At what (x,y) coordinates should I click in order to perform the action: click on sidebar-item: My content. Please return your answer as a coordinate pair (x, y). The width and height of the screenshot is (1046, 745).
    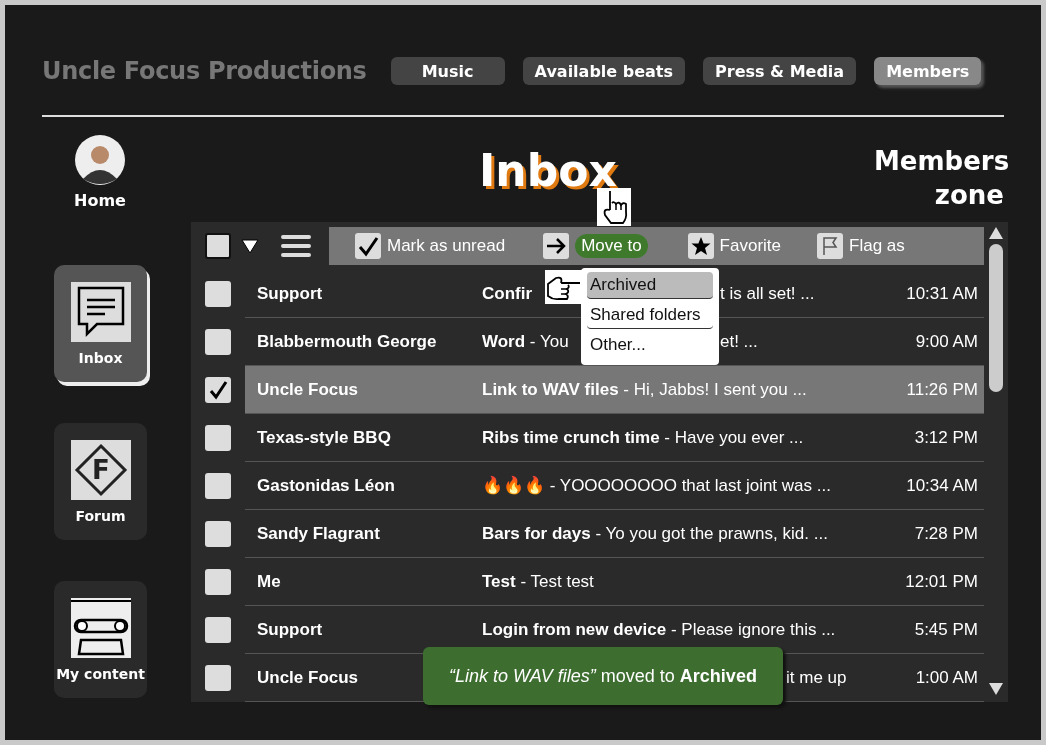
    Looking at the image, I should click on (100, 639).